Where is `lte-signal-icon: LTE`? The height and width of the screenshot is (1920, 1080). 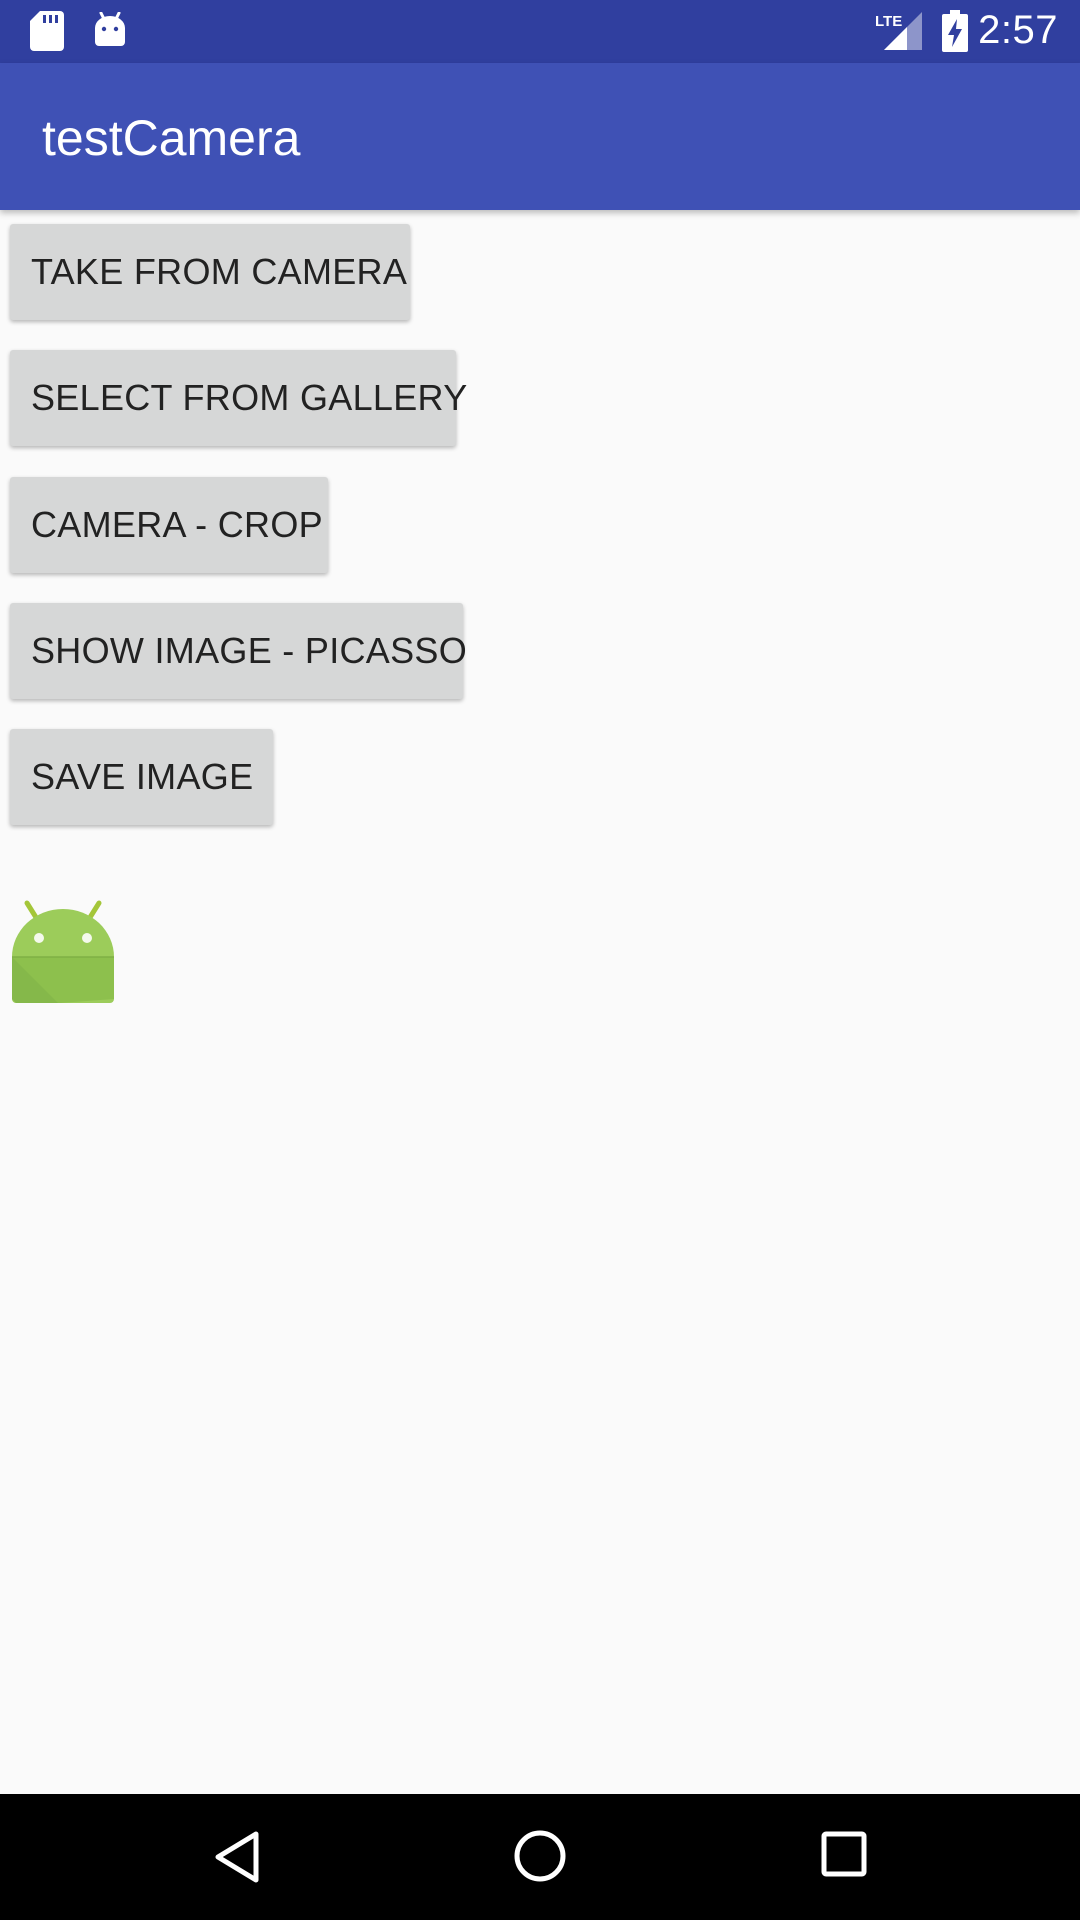 lte-signal-icon: LTE is located at coordinates (898, 31).